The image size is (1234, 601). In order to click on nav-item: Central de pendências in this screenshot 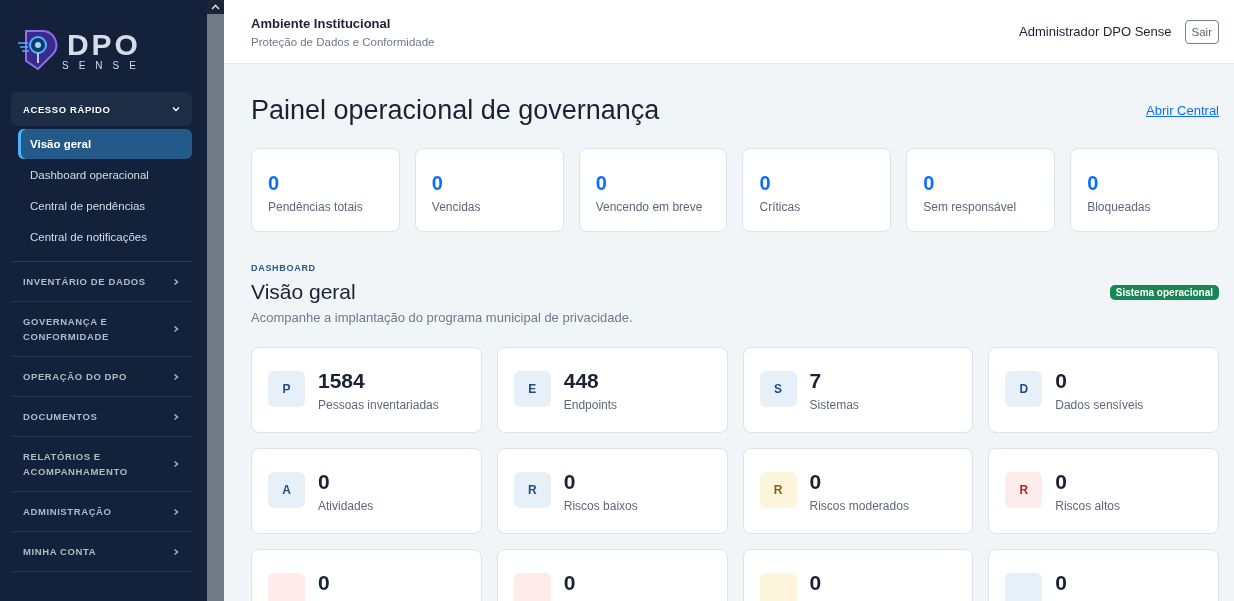, I will do `click(105, 206)`.